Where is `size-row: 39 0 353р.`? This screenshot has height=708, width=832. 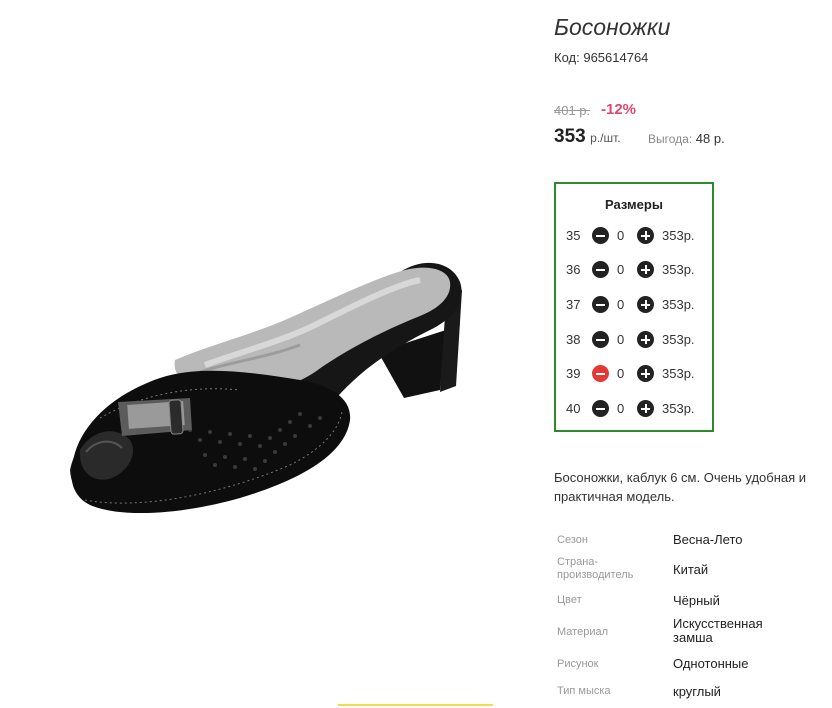
size-row: 39 0 353р. is located at coordinates (636, 374).